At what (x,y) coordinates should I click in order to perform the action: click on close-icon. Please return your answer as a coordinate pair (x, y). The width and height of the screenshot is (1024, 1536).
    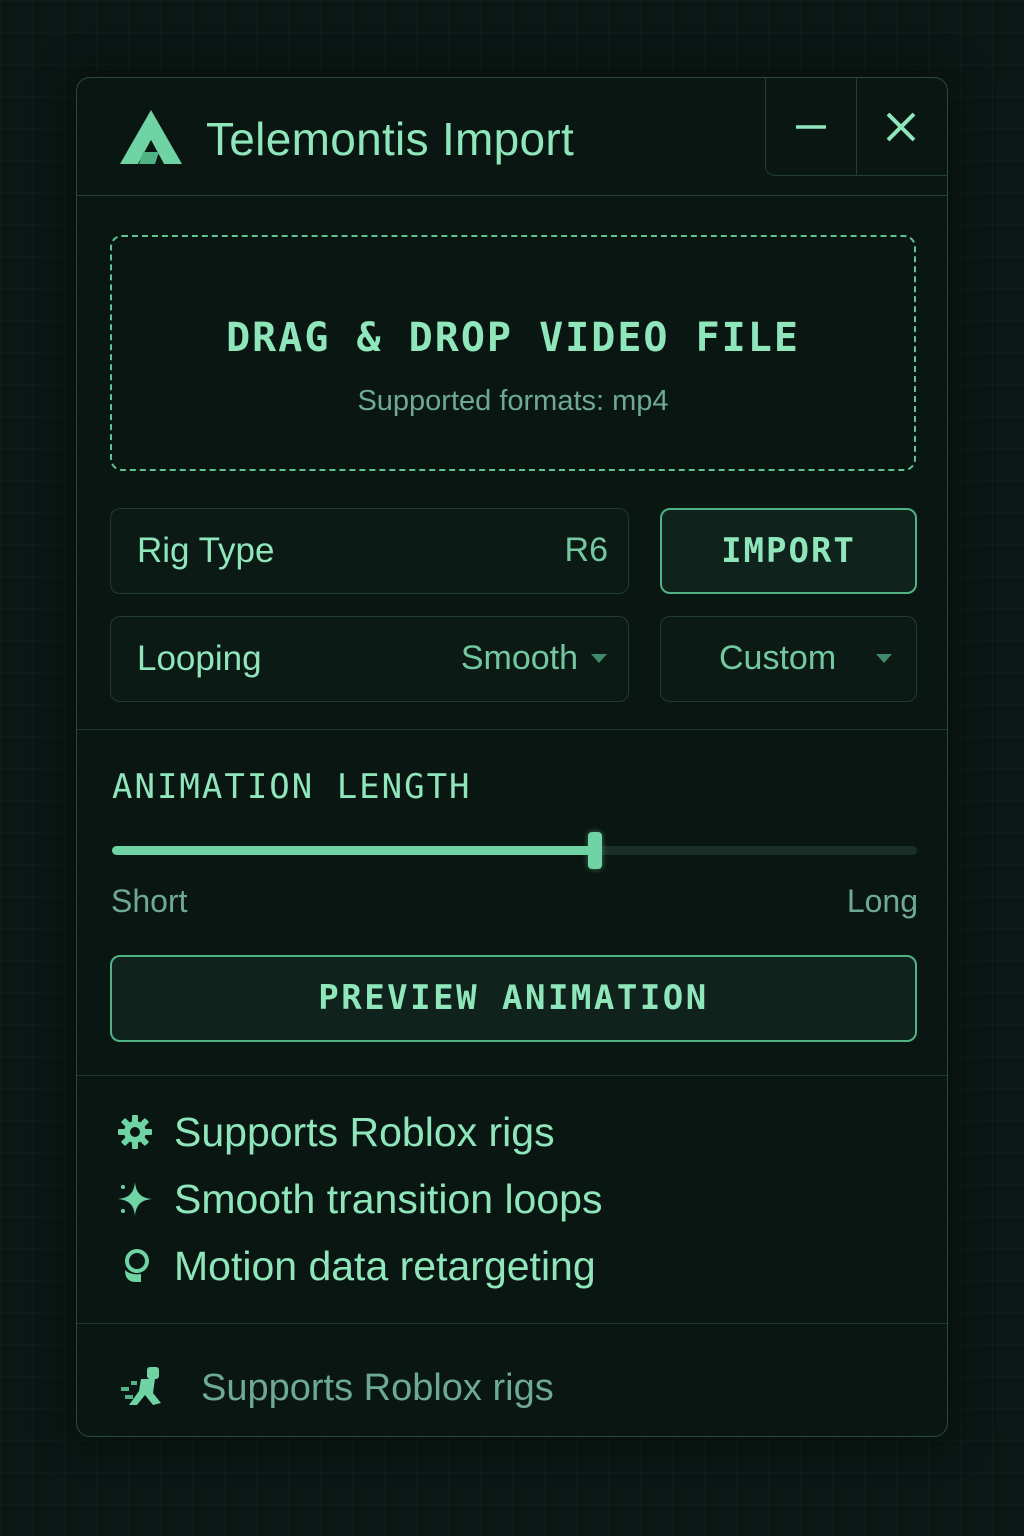
    Looking at the image, I should click on (901, 127).